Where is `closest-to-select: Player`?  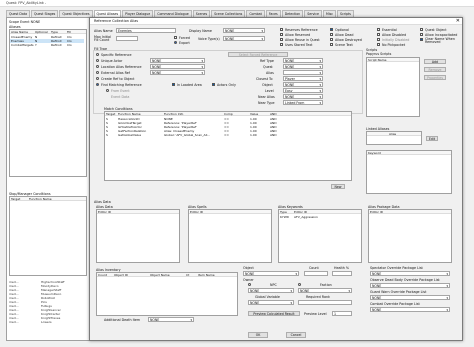 closest-to-select: Player is located at coordinates (303, 78).